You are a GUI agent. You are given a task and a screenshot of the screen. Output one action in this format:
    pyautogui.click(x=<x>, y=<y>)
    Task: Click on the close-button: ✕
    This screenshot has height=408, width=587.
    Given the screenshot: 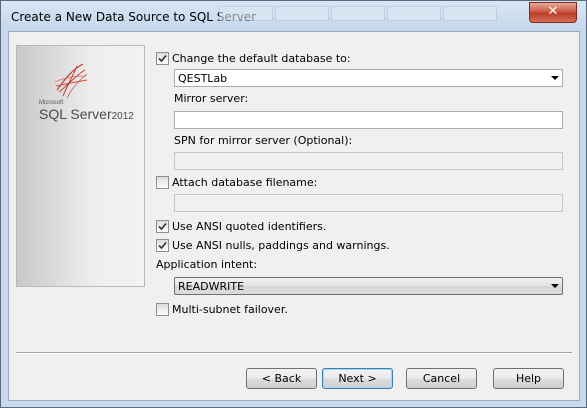 What is the action you would take?
    pyautogui.click(x=553, y=12)
    